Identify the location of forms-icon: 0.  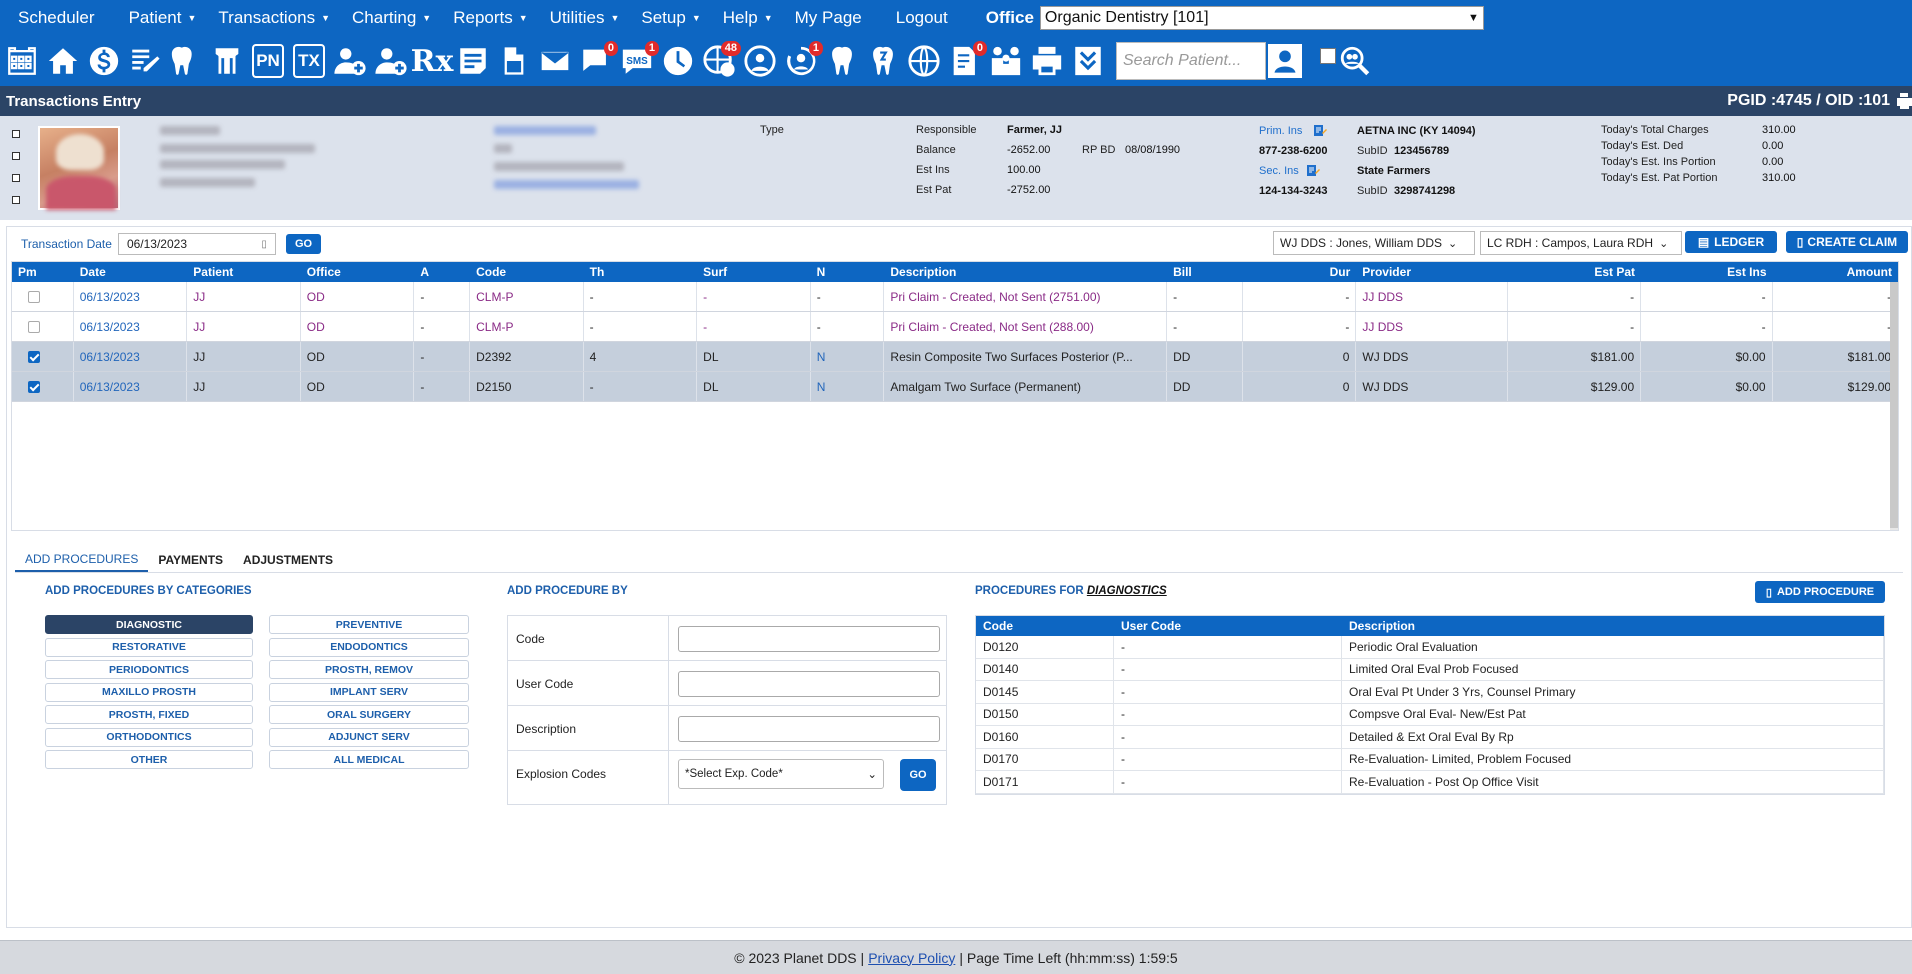
(966, 61).